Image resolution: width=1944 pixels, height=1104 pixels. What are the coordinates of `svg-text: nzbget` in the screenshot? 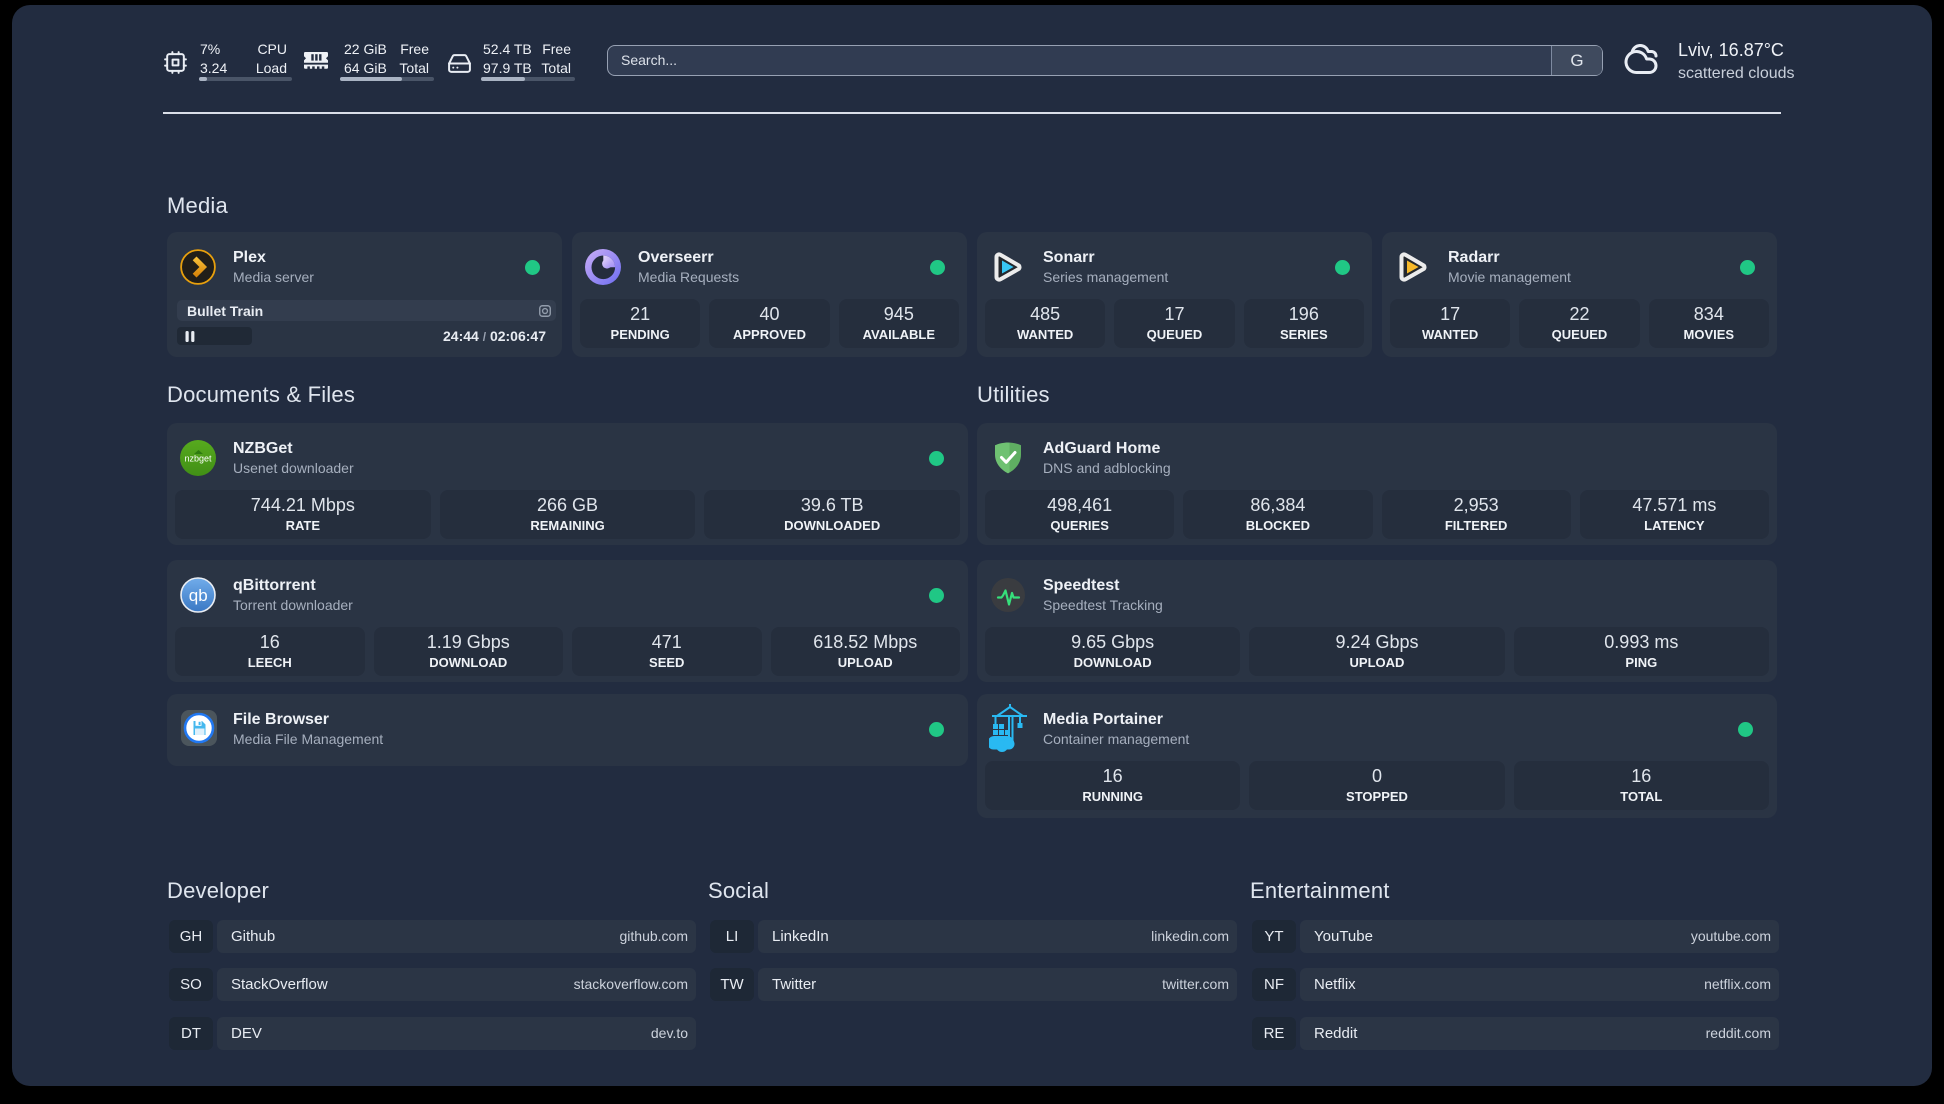 It's located at (198, 459).